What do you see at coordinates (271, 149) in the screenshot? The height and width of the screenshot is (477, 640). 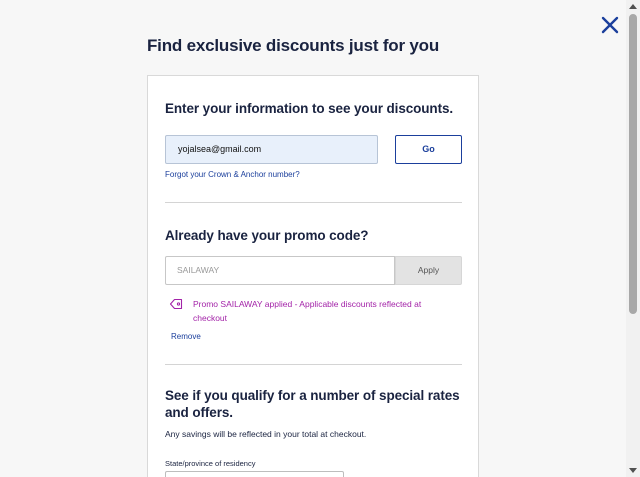 I see `email-input: yojalsea@gmail.com` at bounding box center [271, 149].